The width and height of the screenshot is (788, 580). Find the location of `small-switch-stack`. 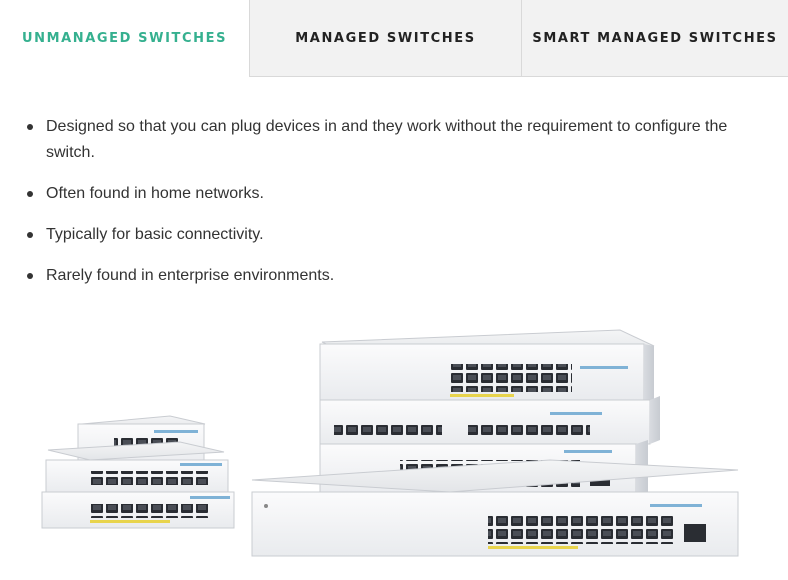

small-switch-stack is located at coordinates (138, 472).